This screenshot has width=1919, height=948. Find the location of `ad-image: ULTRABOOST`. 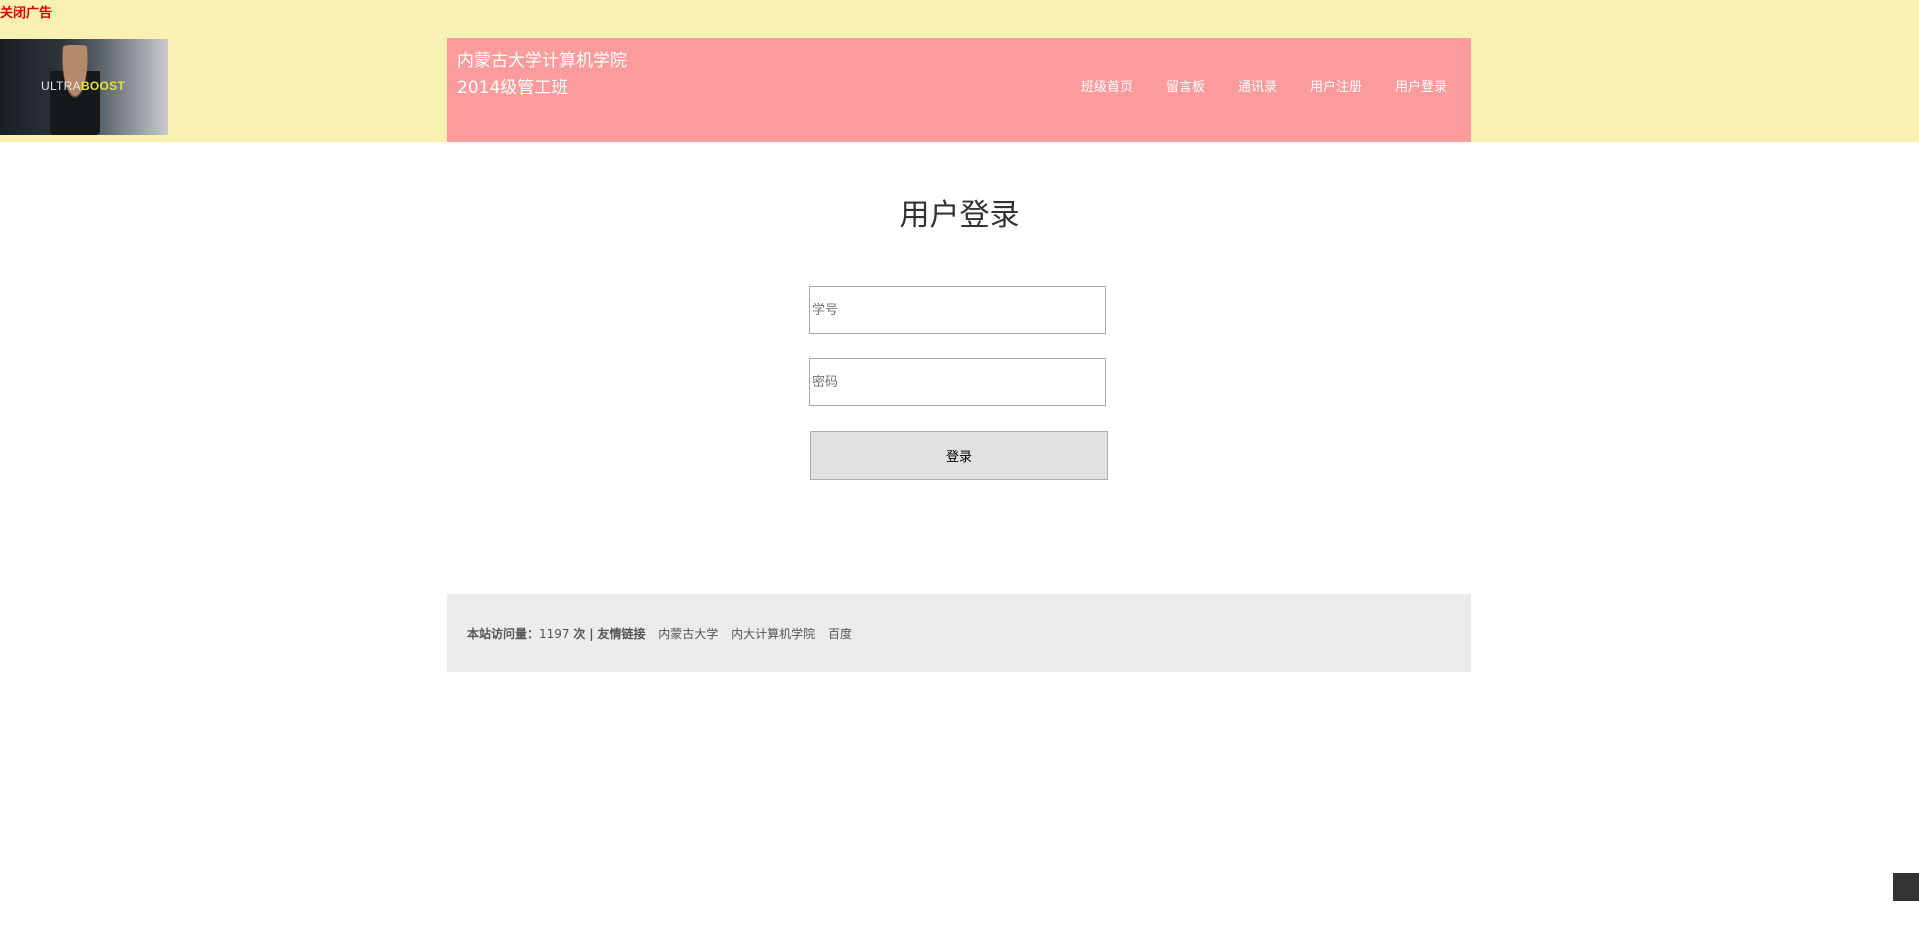

ad-image: ULTRABOOST is located at coordinates (84, 87).